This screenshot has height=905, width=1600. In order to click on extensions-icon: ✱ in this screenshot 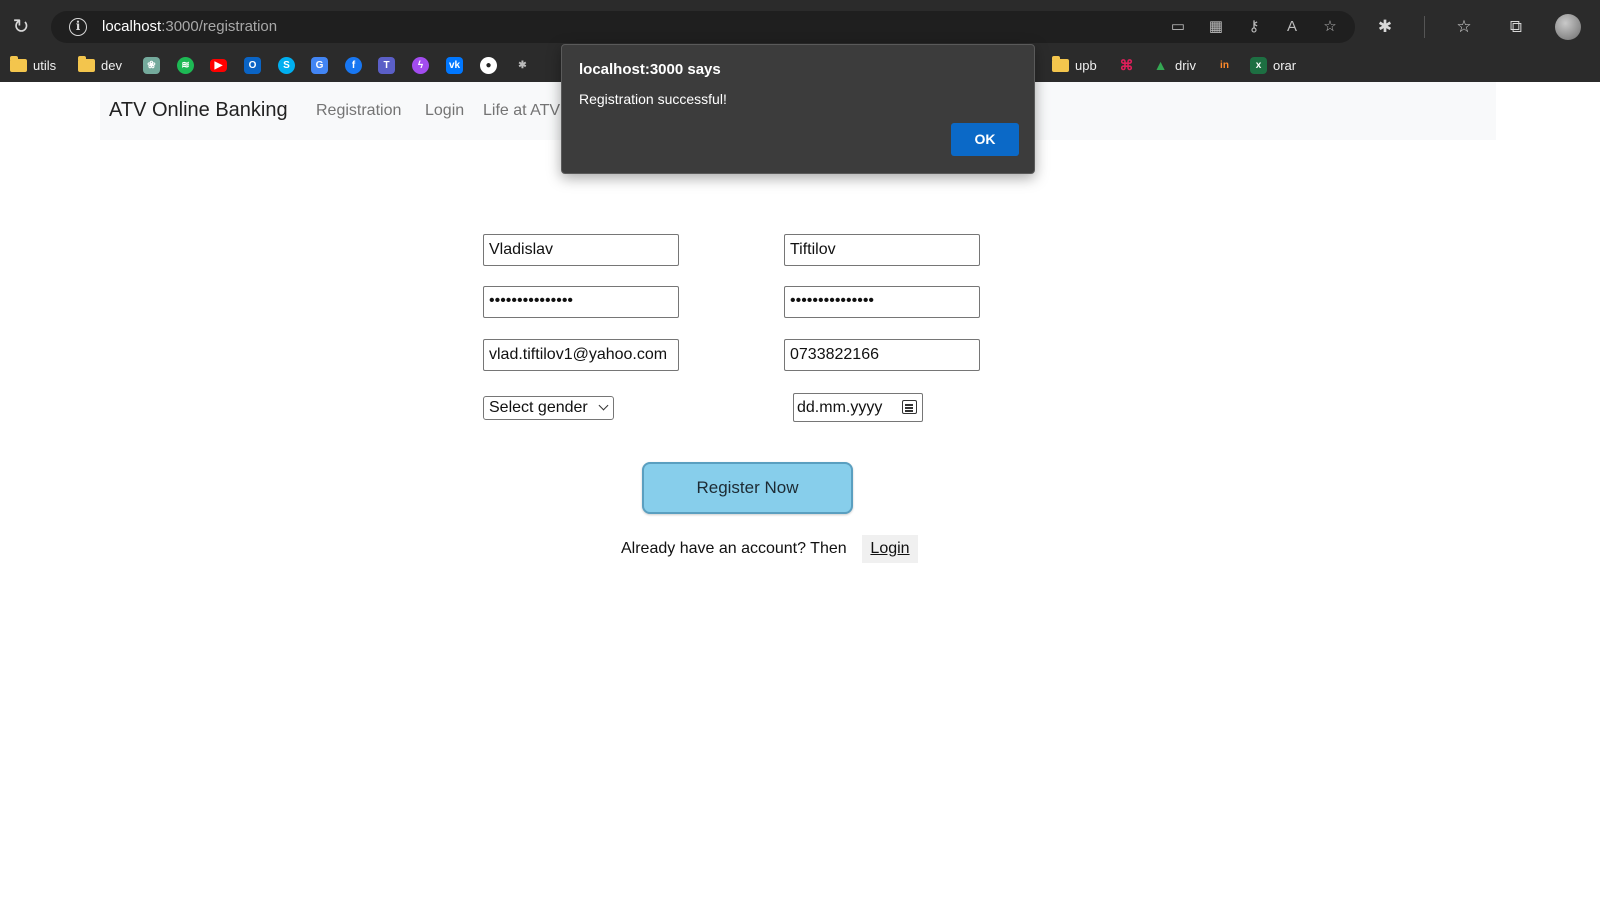, I will do `click(1385, 27)`.